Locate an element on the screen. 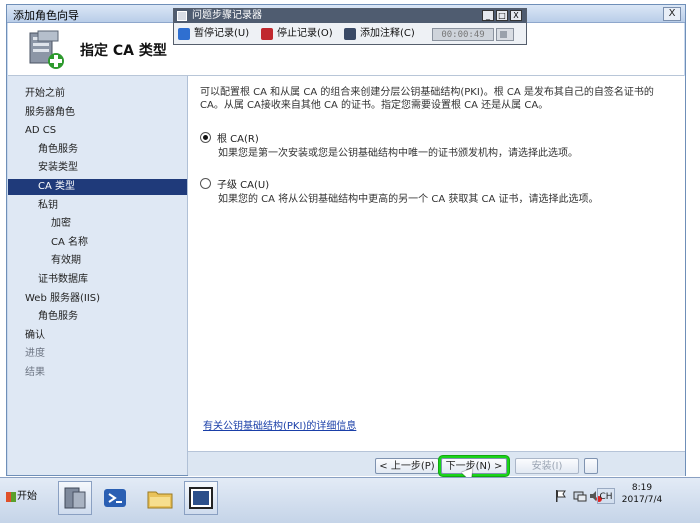 The image size is (700, 523). steps-recorder-title: 问题步骤记录器 is located at coordinates (227, 15).